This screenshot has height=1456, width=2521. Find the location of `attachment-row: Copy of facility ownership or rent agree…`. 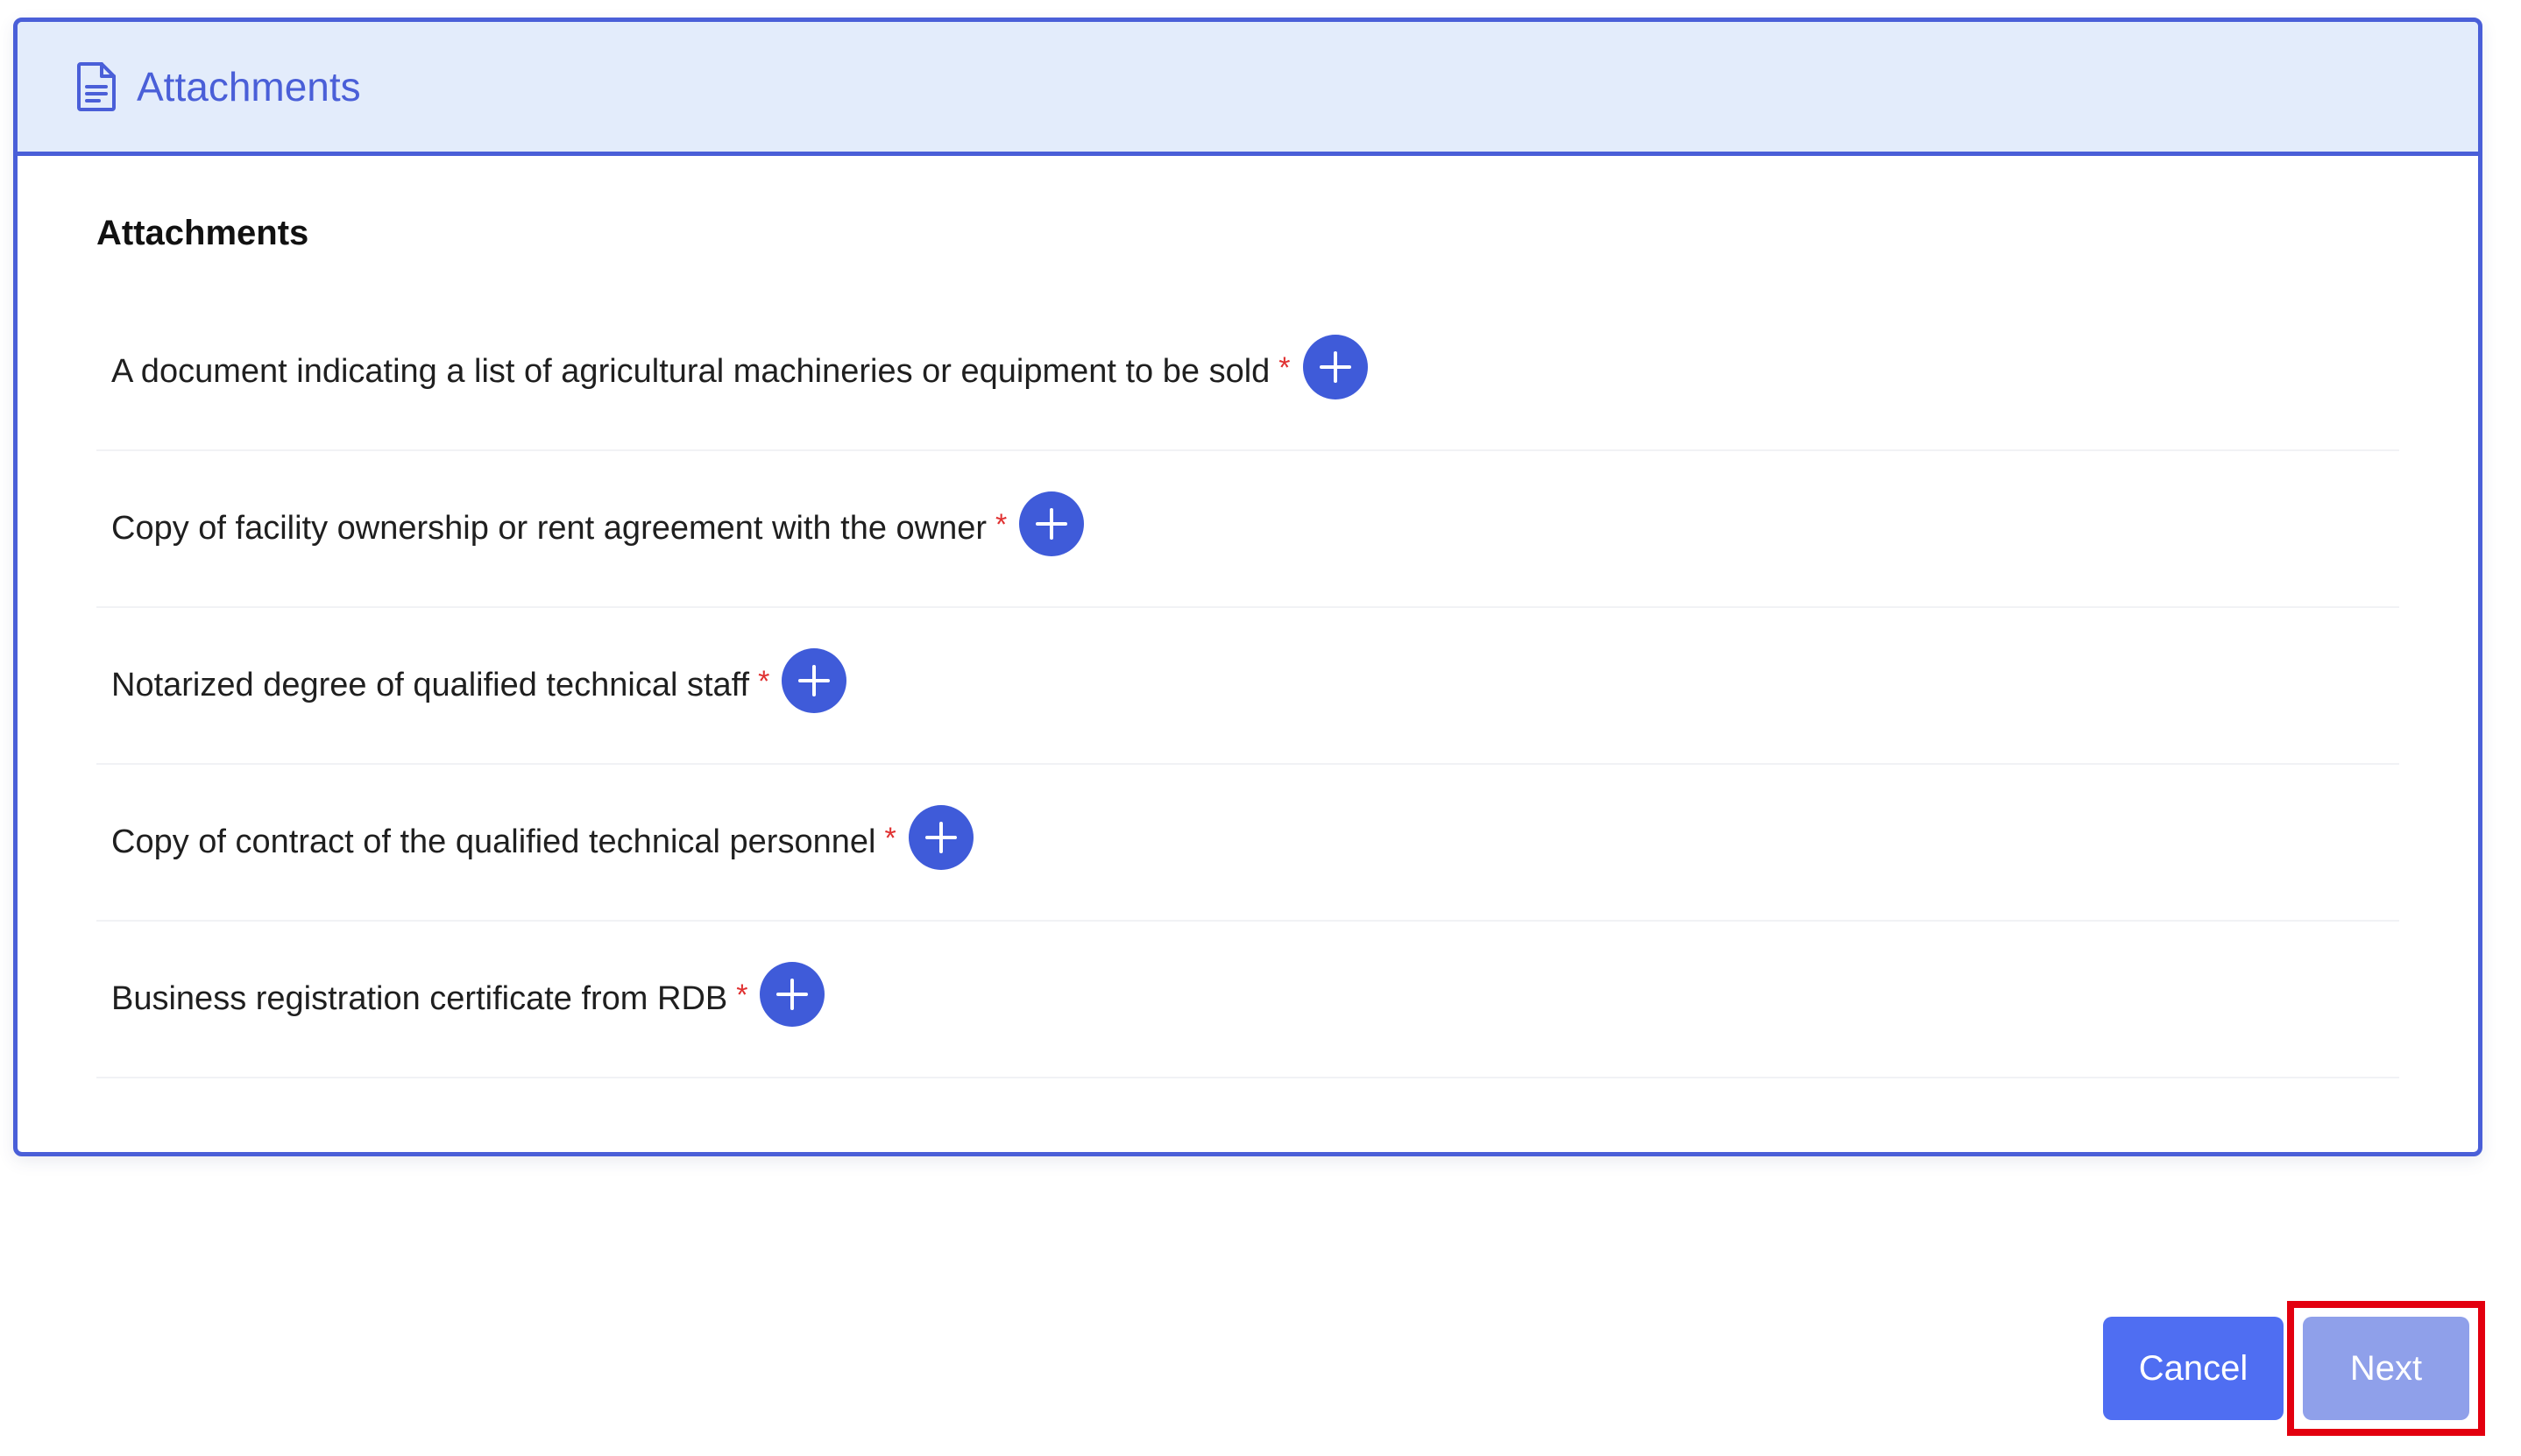

attachment-row: Copy of facility ownership or rent agree… is located at coordinates (1248, 529).